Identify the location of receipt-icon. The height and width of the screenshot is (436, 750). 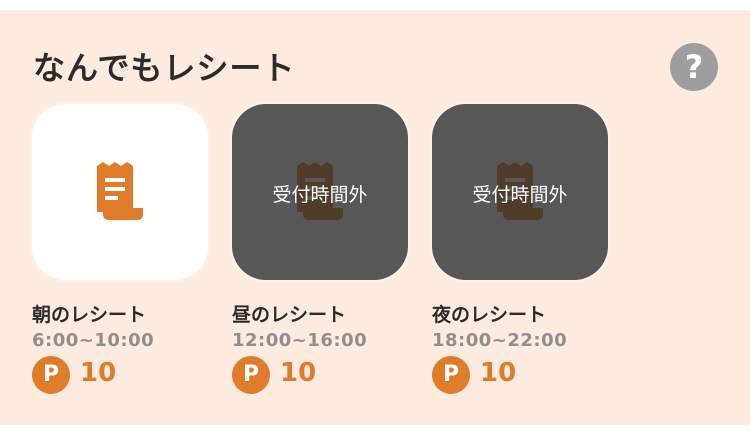
(120, 191).